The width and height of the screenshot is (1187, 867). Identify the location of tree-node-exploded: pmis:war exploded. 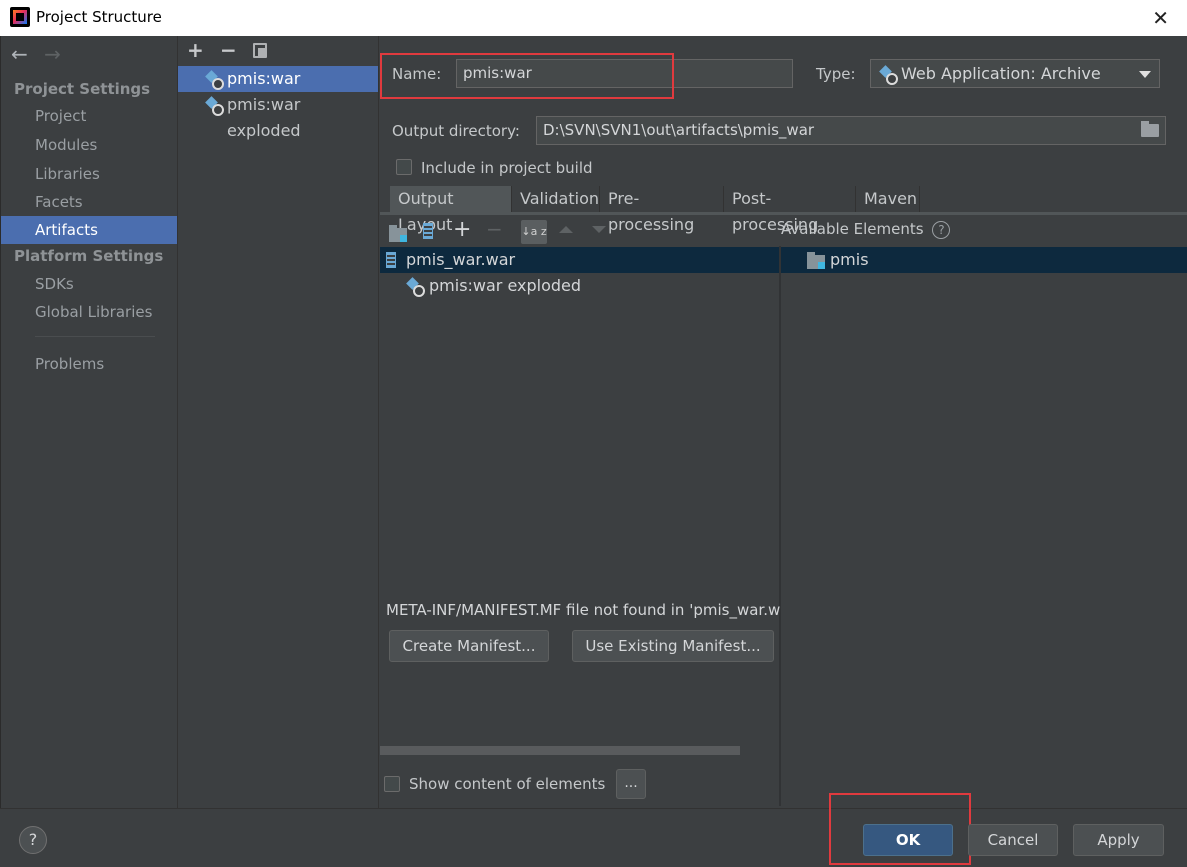
(579, 286).